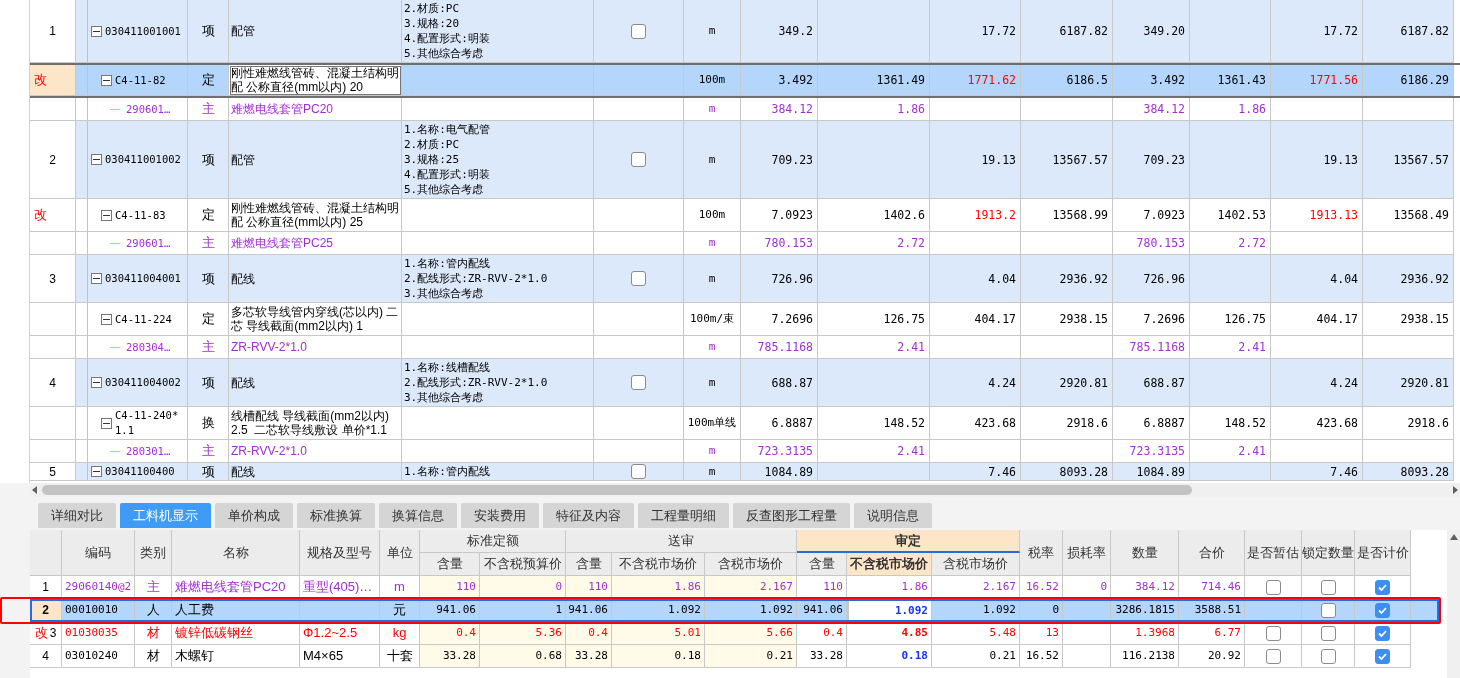  What do you see at coordinates (340, 553) in the screenshot?
I see `column-header: 规格及型号` at bounding box center [340, 553].